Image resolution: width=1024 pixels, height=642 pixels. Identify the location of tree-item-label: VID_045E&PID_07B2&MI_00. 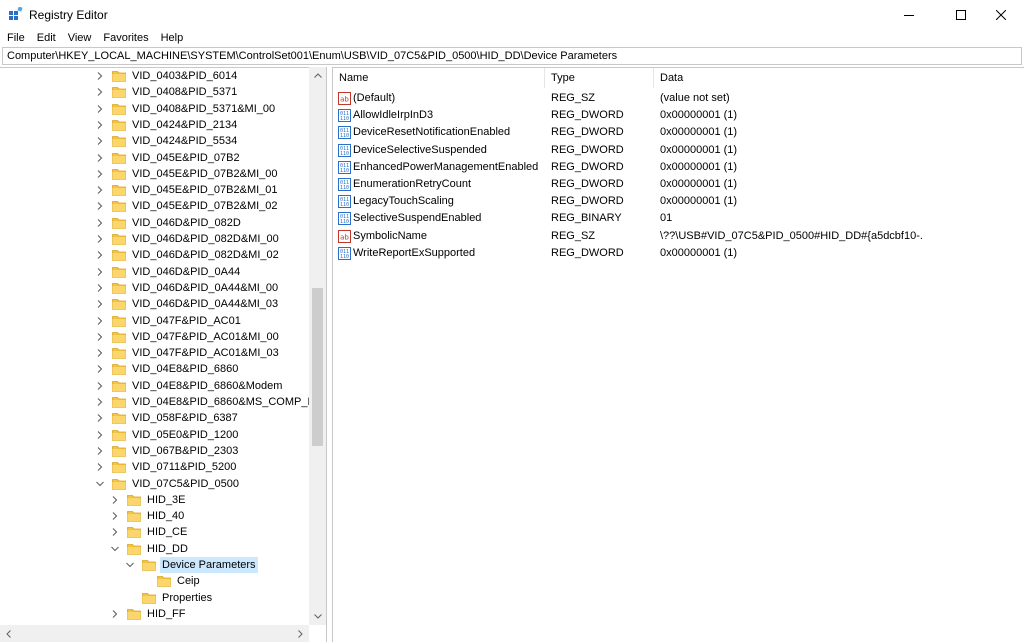
(205, 173).